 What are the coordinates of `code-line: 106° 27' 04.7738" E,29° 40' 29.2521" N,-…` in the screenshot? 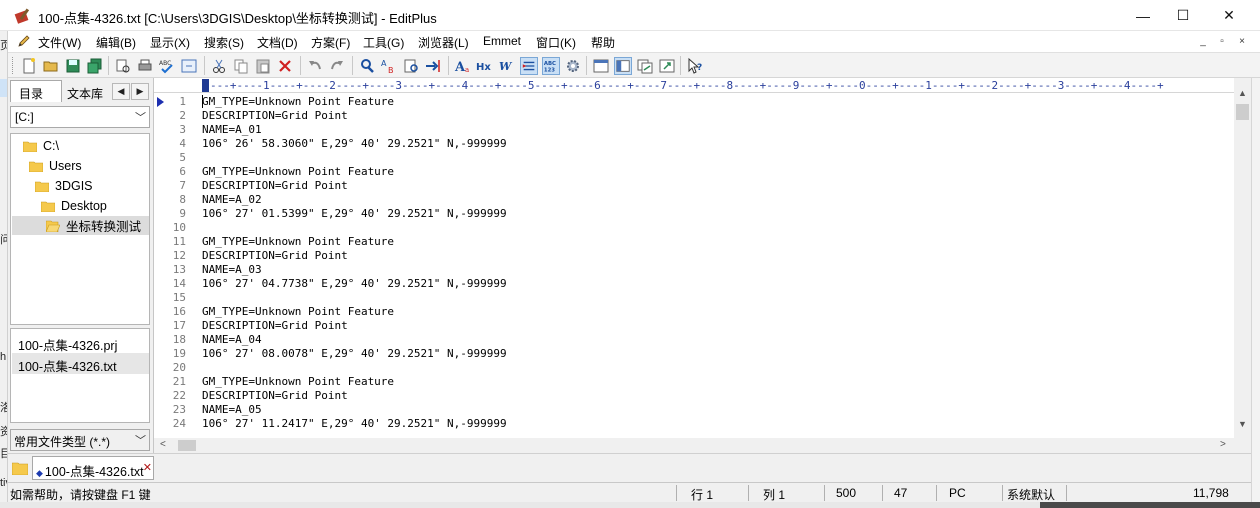 It's located at (354, 283).